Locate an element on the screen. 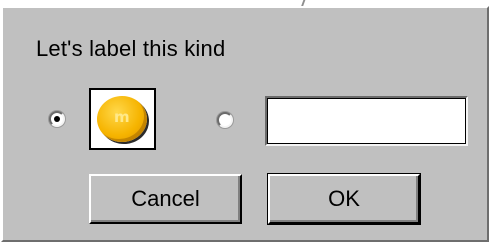 This screenshot has height=246, width=492. radio-selected-dot is located at coordinates (57, 119).